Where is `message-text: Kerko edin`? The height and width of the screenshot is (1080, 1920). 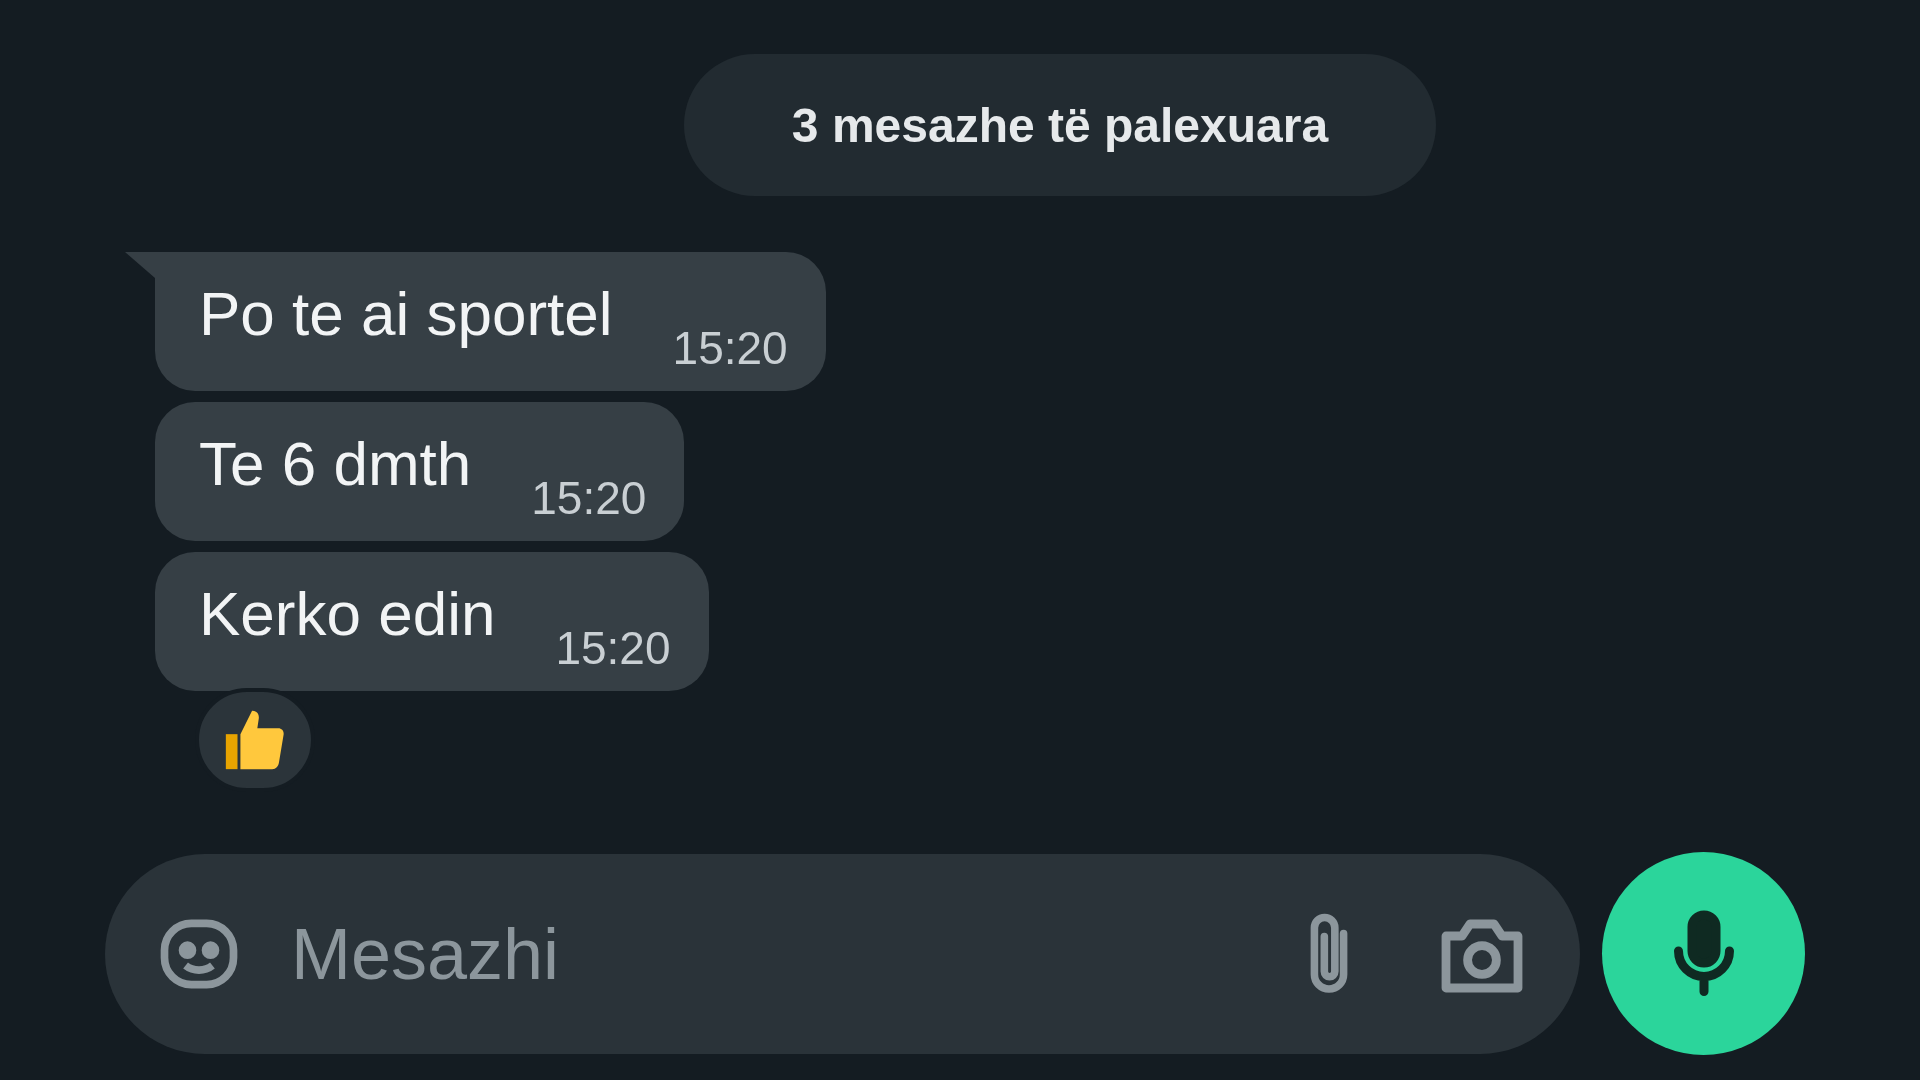 message-text: Kerko edin is located at coordinates (347, 613).